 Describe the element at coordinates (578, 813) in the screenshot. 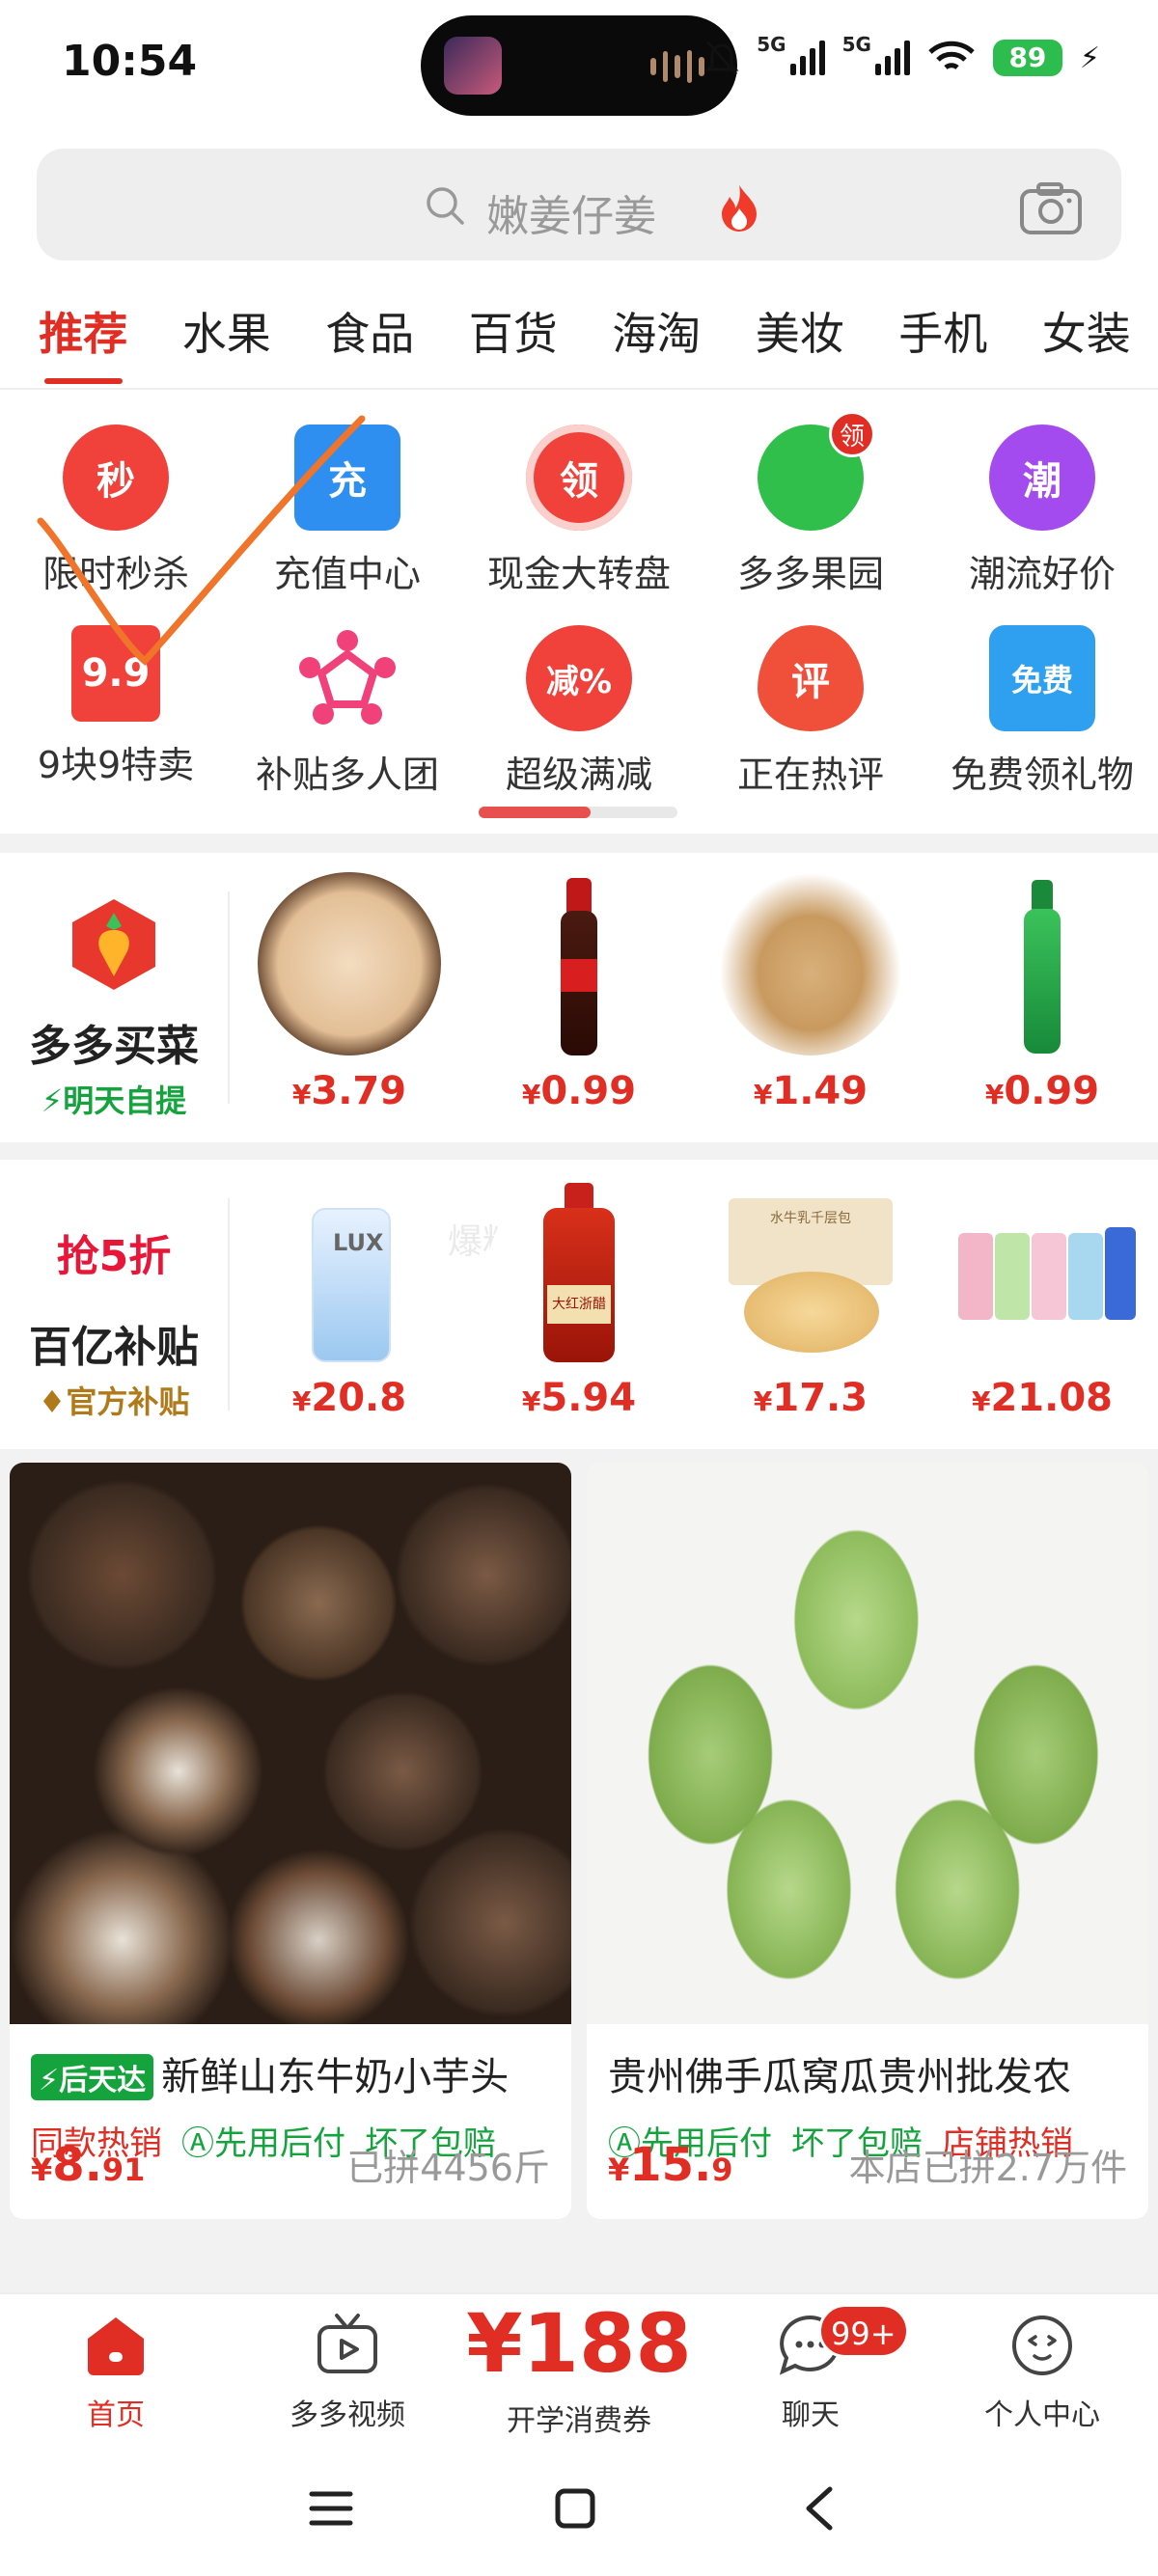

I see `grid-scroll-indicator` at that location.